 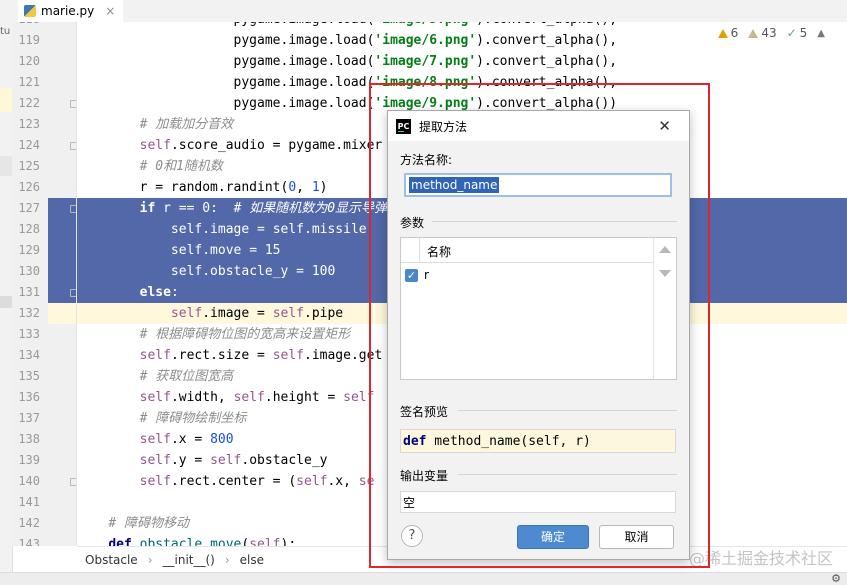 What do you see at coordinates (29, 124) in the screenshot?
I see `line-number: 123` at bounding box center [29, 124].